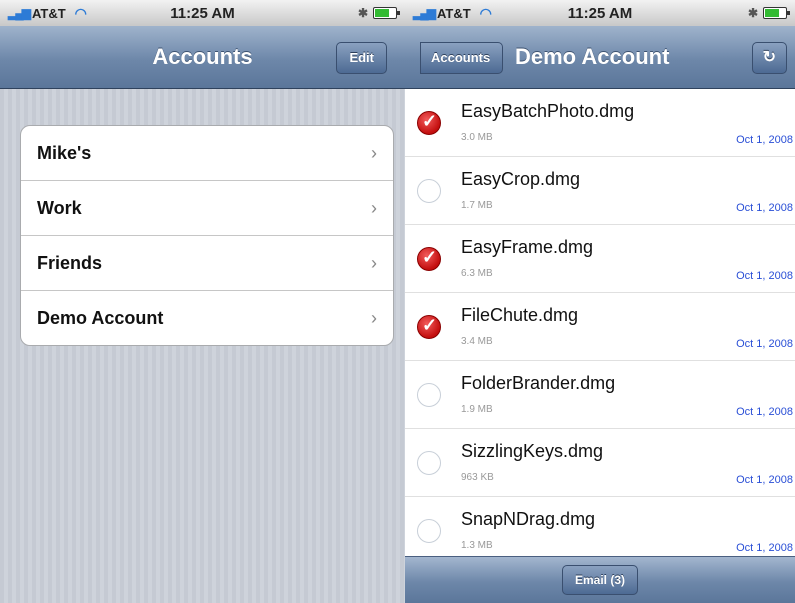 The image size is (795, 603). What do you see at coordinates (600, 191) in the screenshot?
I see `file-row: EasyCrop.dmg 1.7 MB Oct 1, 2008` at bounding box center [600, 191].